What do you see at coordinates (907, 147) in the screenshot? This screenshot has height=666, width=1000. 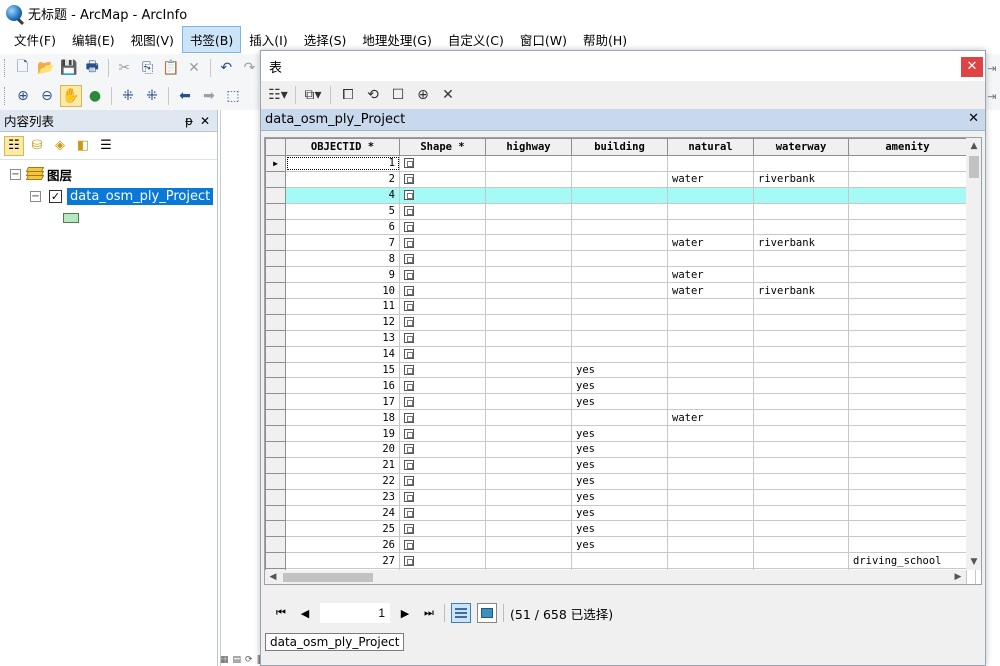 I see `column-header: amenity` at bounding box center [907, 147].